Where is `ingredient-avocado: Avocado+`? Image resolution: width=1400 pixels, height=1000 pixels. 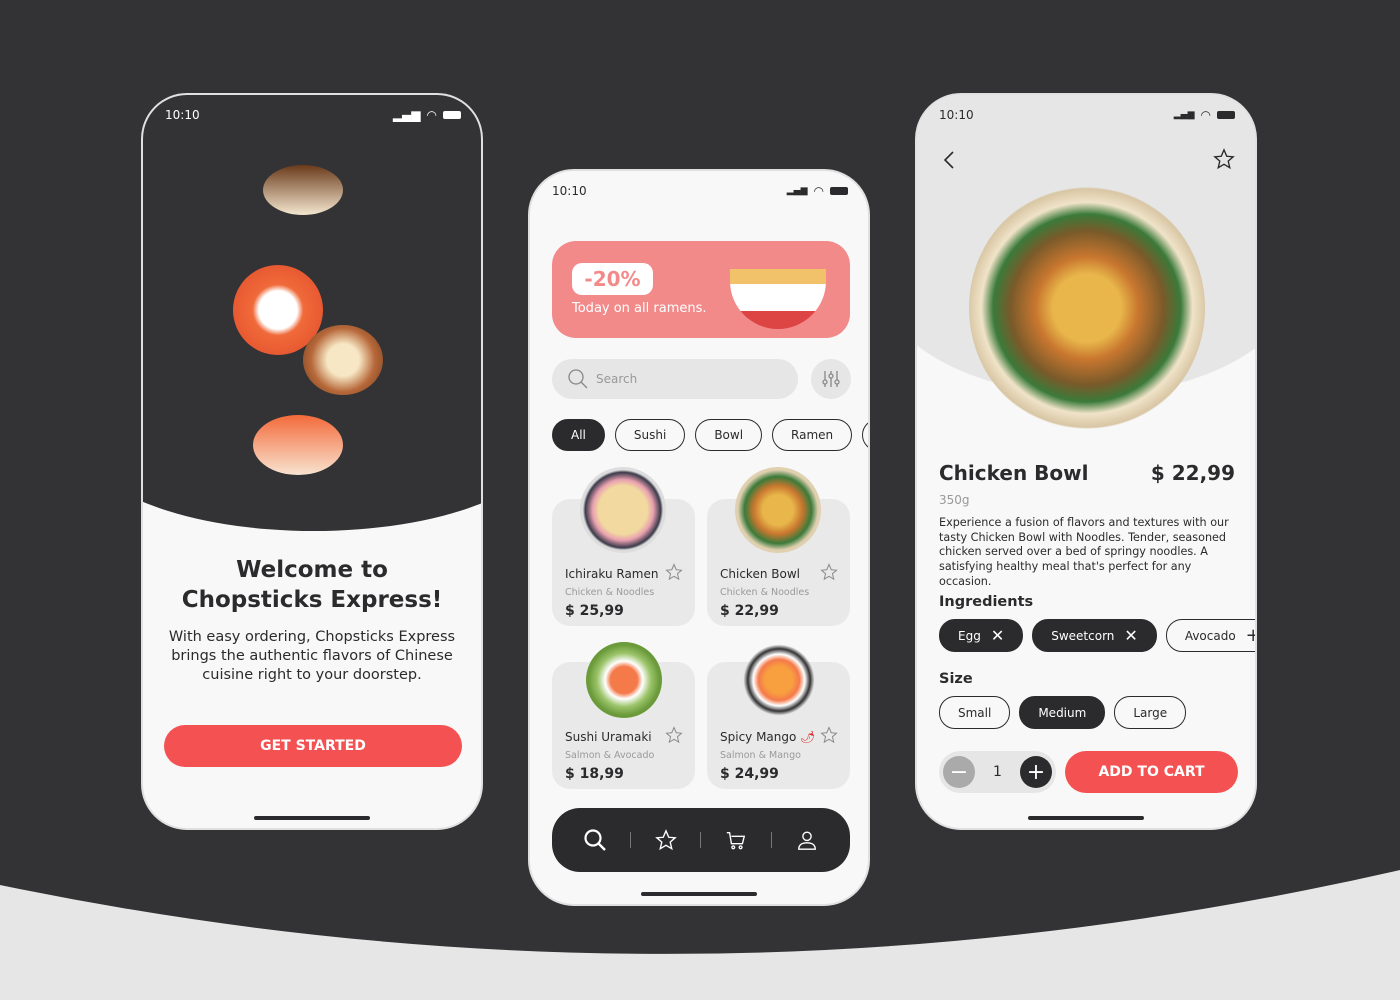 ingredient-avocado: Avocado+ is located at coordinates (1210, 635).